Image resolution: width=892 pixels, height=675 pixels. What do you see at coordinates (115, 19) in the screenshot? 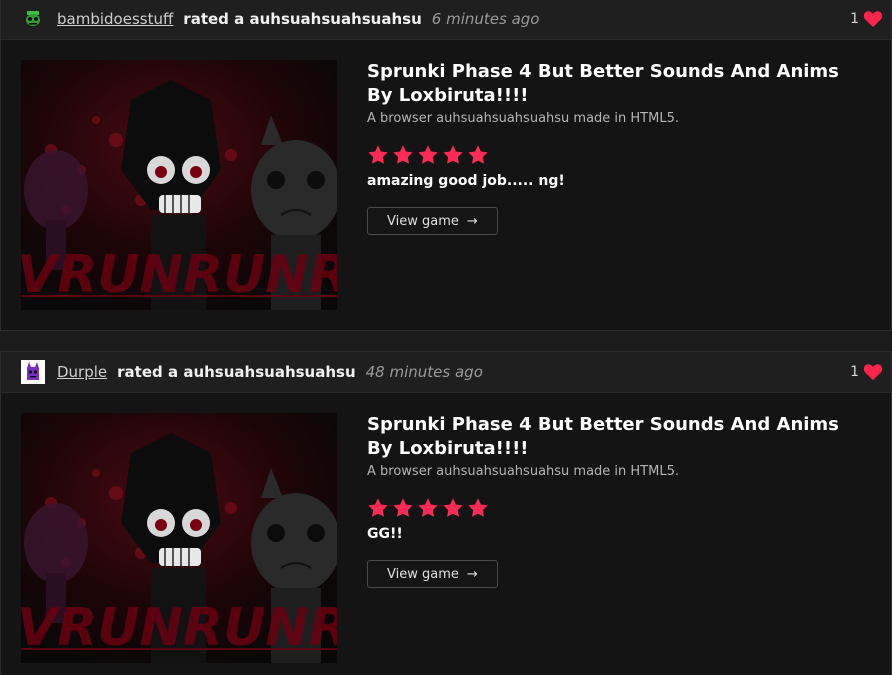
I see `username-link: bambidoesstuff` at bounding box center [115, 19].